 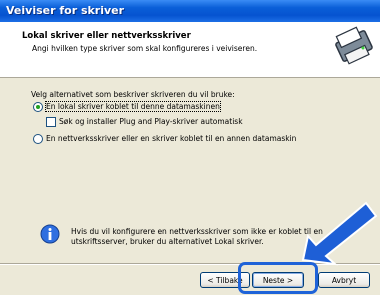 What do you see at coordinates (278, 278) in the screenshot?
I see `next-button-highlight` at bounding box center [278, 278].